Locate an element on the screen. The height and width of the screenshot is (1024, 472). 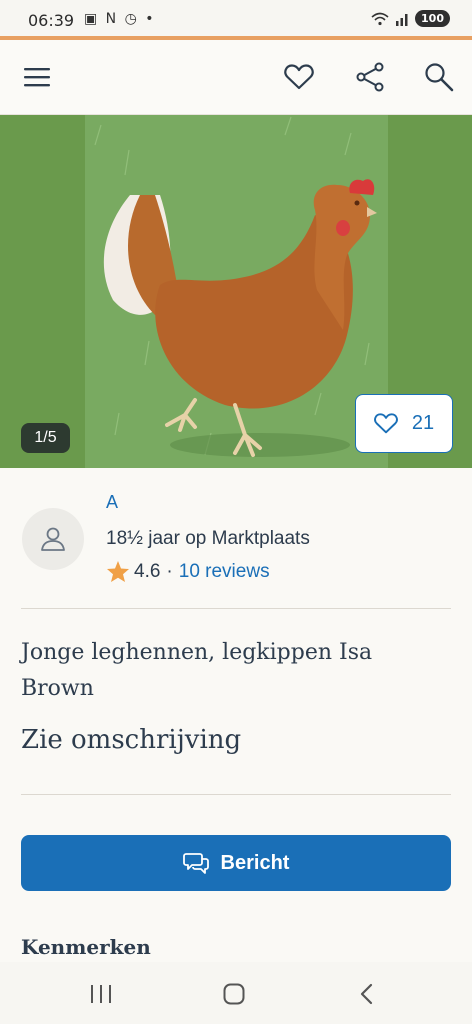
menu-button is located at coordinates (37, 77).